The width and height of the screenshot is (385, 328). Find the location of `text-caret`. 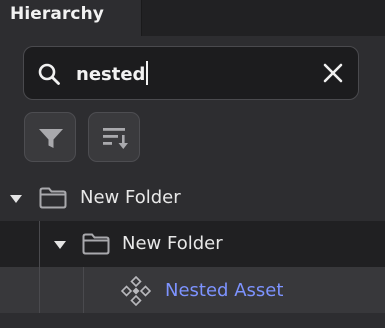

text-caret is located at coordinates (147, 73).